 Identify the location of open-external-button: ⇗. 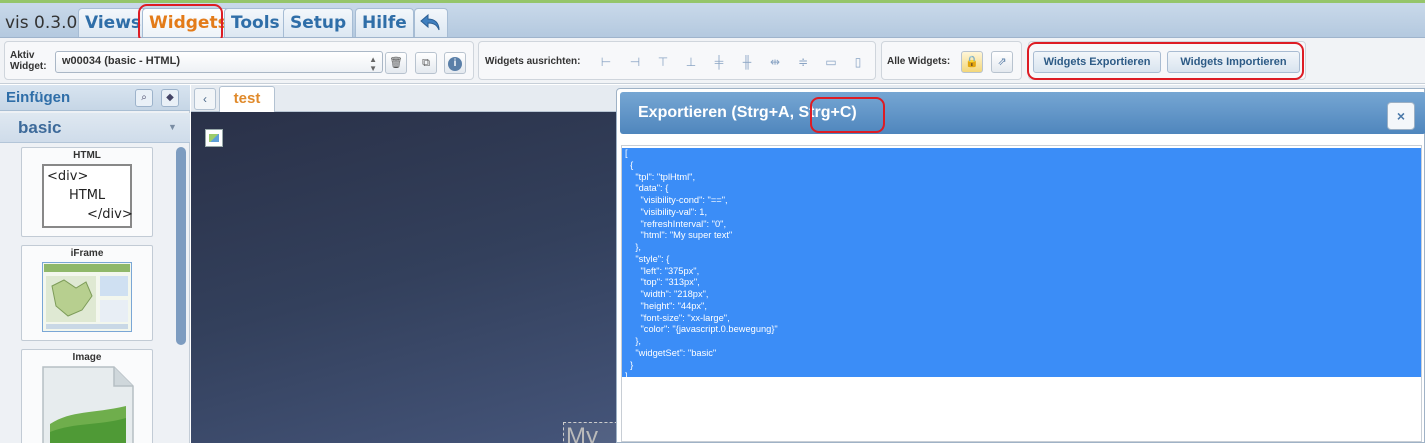
(1002, 62).